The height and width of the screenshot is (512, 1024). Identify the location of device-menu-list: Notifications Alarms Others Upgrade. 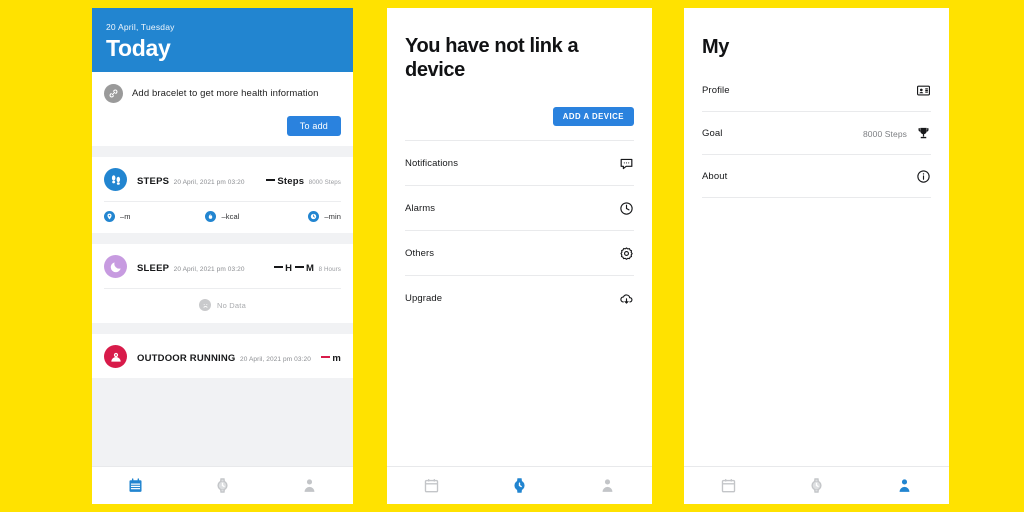
(519, 229).